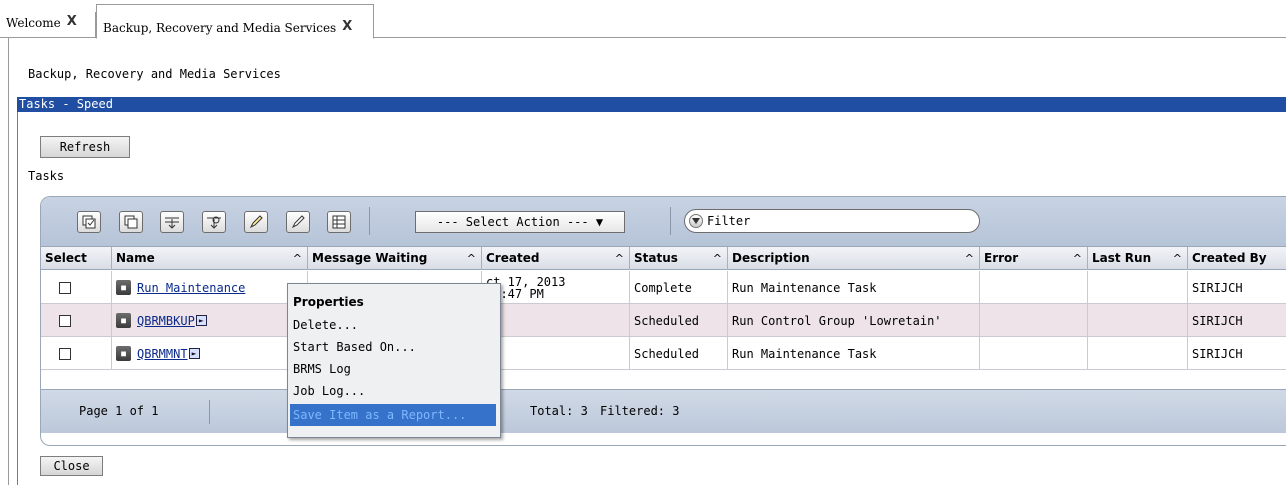 This screenshot has width=1286, height=485. I want to click on menu-item-brms-log: BRMS Log, so click(394, 369).